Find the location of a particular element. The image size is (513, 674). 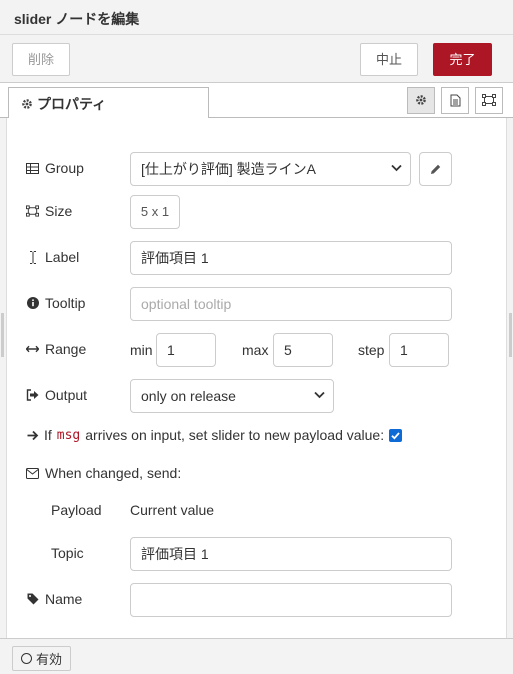

payload-label: Payload is located at coordinates (76, 510).